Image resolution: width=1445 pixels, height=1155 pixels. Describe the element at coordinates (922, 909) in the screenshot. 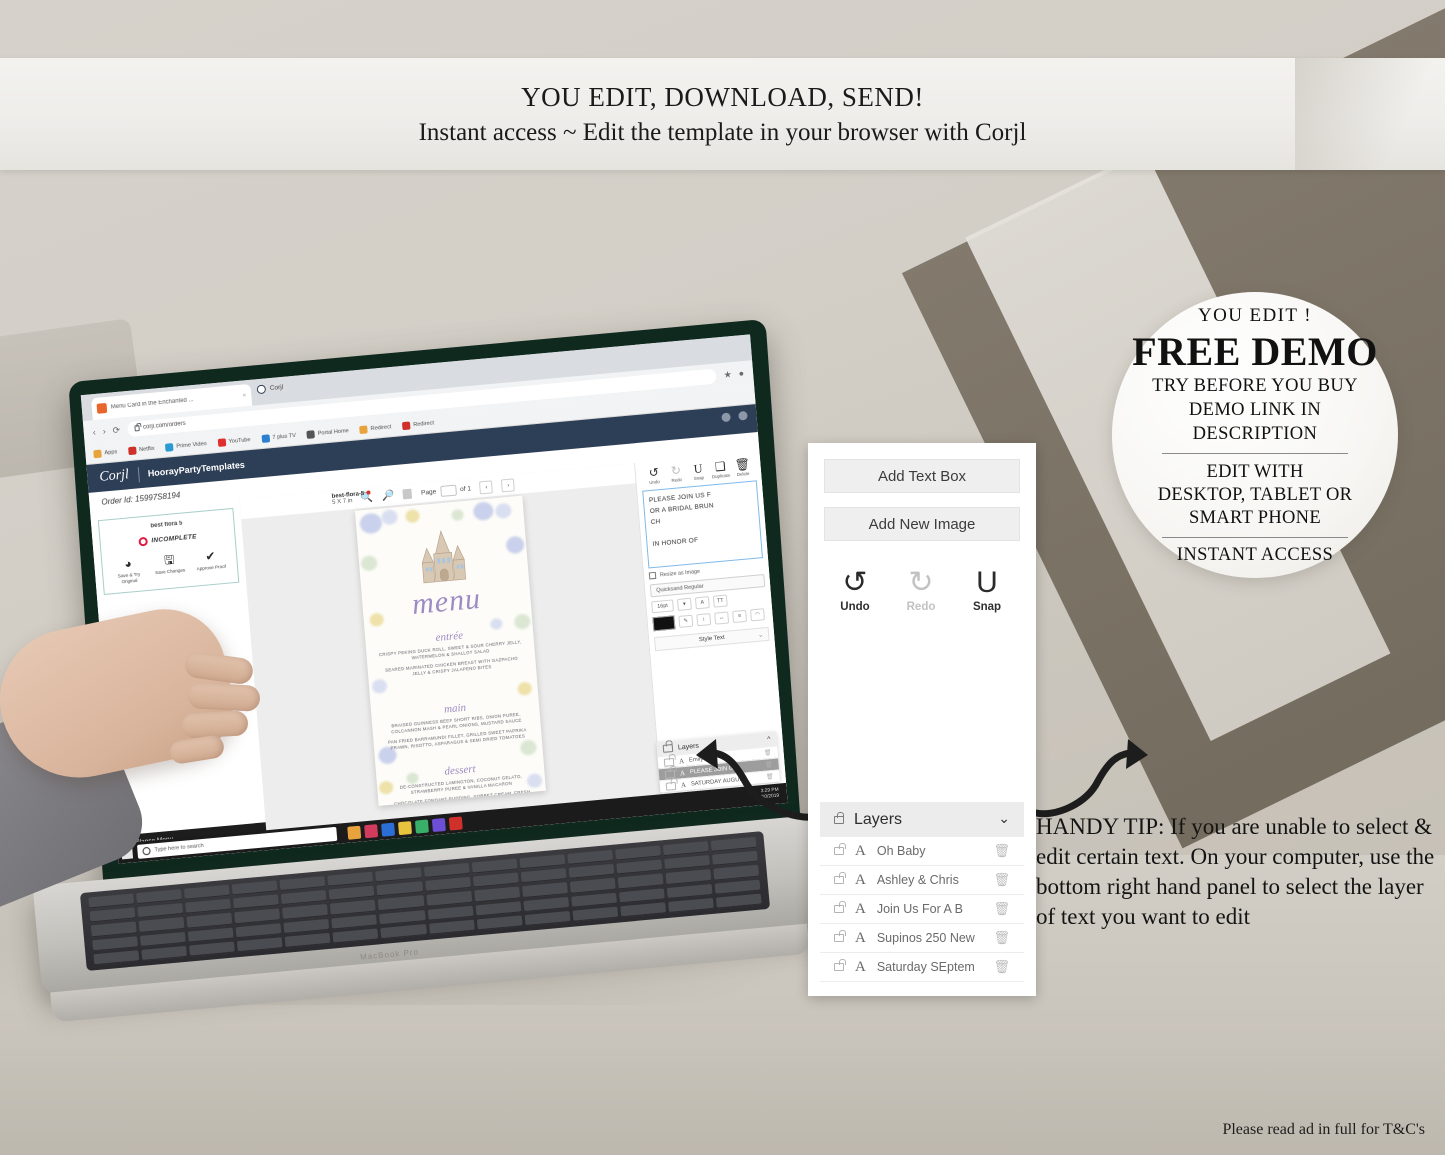

I see `layer-row: A Join Us For A B 🗑` at that location.